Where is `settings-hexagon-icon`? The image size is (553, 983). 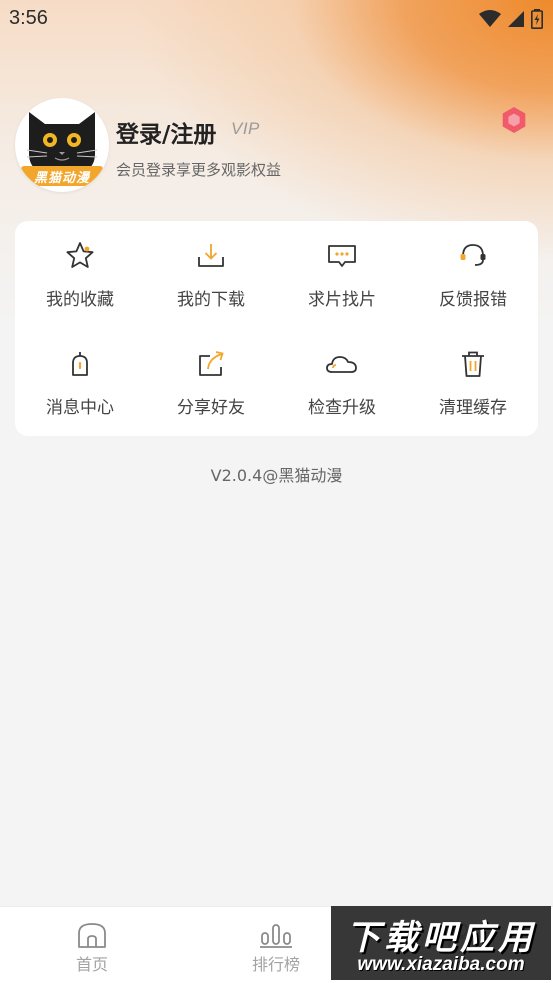
settings-hexagon-icon is located at coordinates (514, 120).